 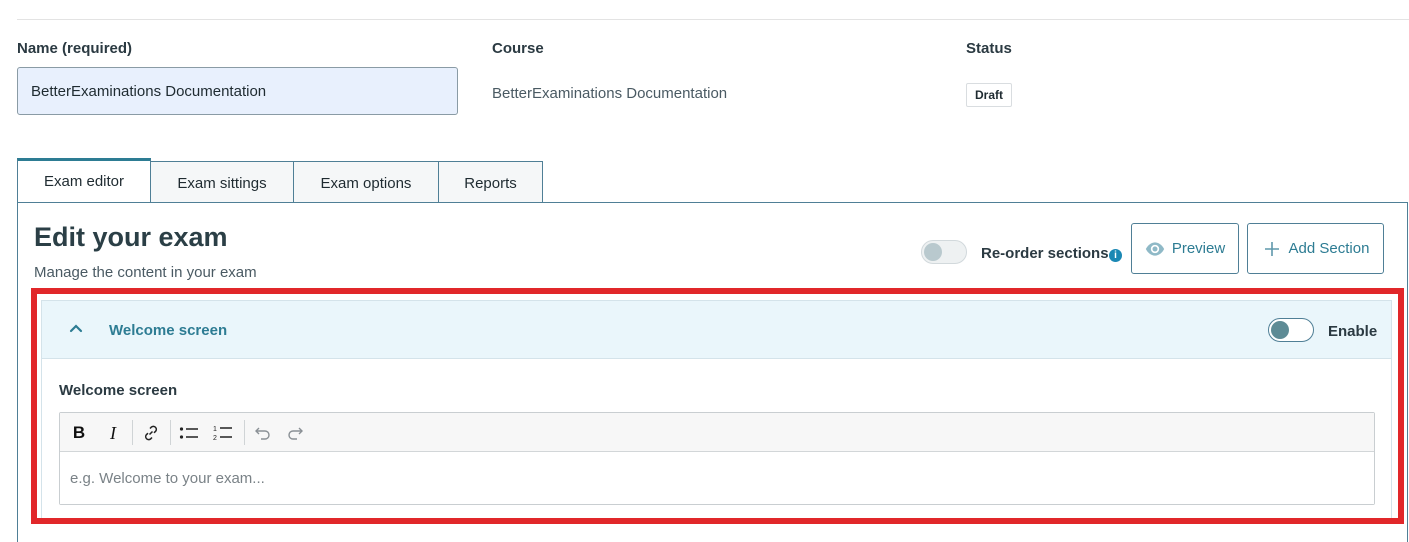 What do you see at coordinates (933, 252) in the screenshot?
I see `toggle-knob` at bounding box center [933, 252].